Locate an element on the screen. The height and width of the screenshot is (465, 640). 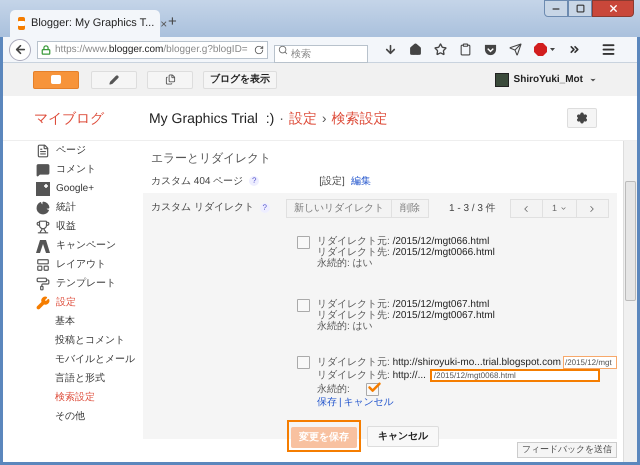
sidebar-item: テンプレート is located at coordinates (89, 283).